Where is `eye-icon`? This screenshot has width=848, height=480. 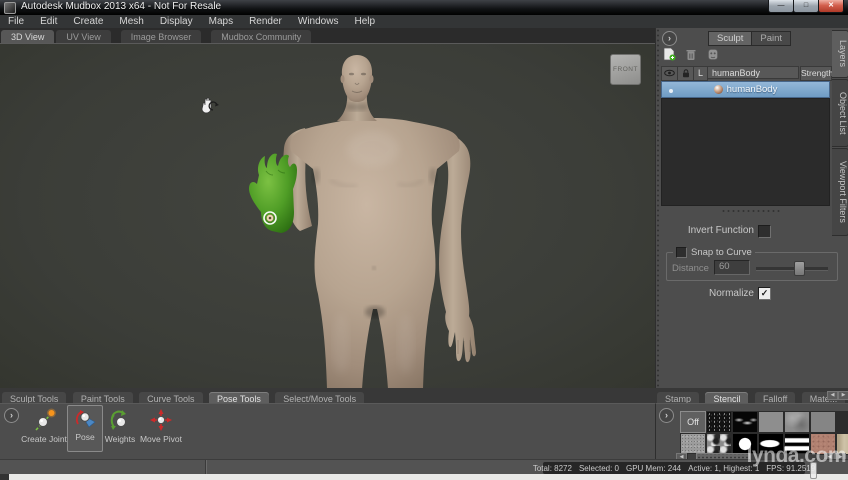 eye-icon is located at coordinates (669, 73).